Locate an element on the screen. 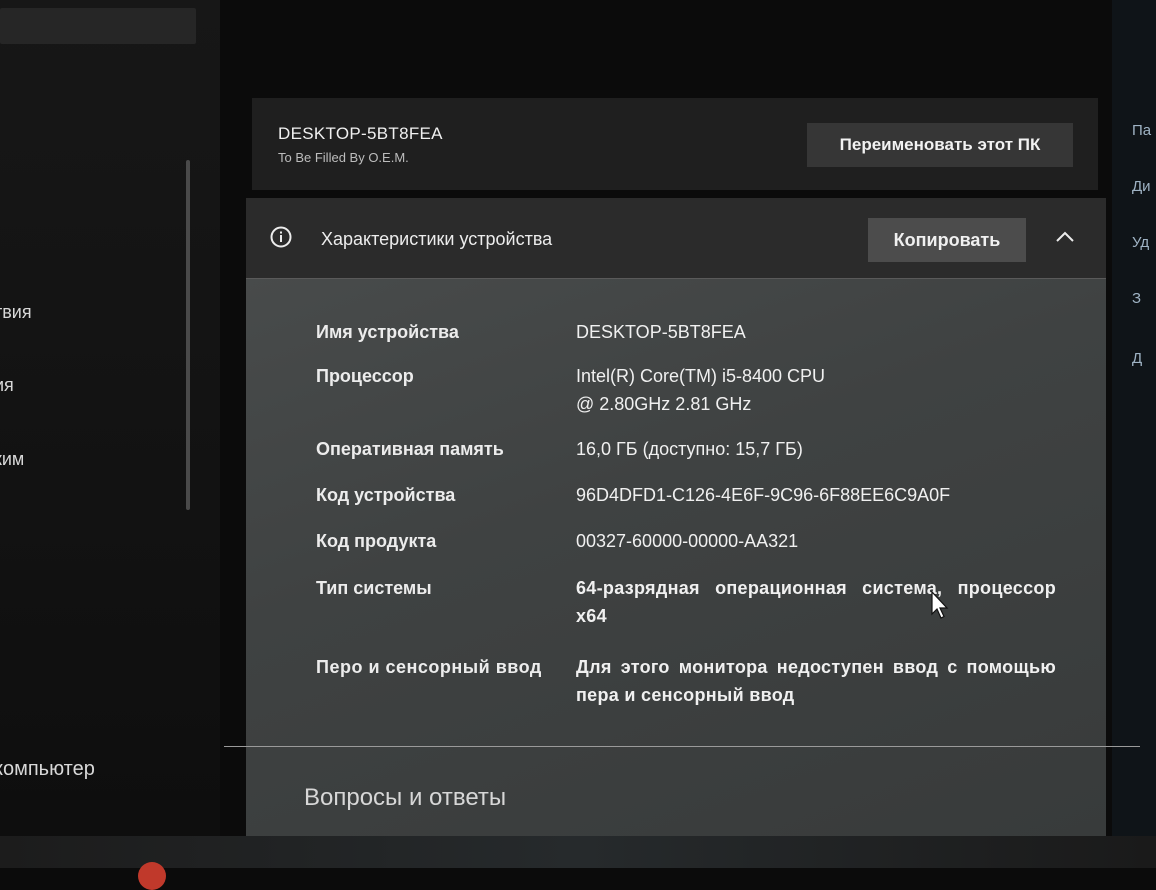 The height and width of the screenshot is (890, 1156). pc-manufacturer: To Be Filled By O.E.M. is located at coordinates (343, 157).